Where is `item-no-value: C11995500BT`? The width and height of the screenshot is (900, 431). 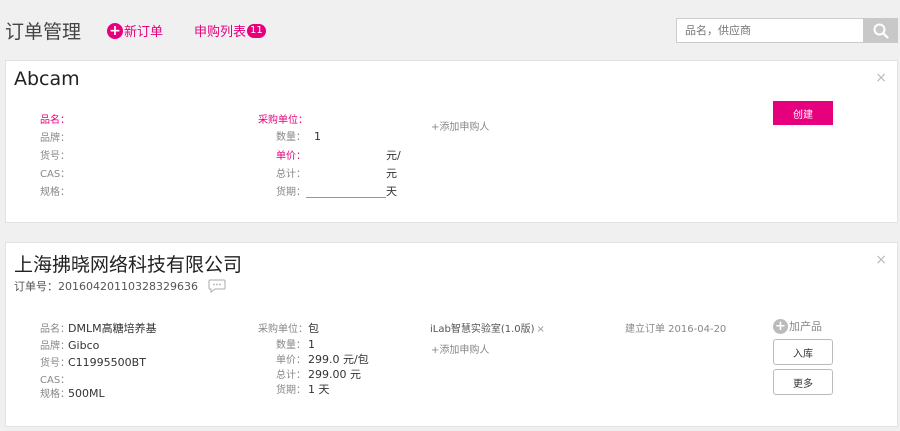
item-no-value: C11995500BT is located at coordinates (107, 362).